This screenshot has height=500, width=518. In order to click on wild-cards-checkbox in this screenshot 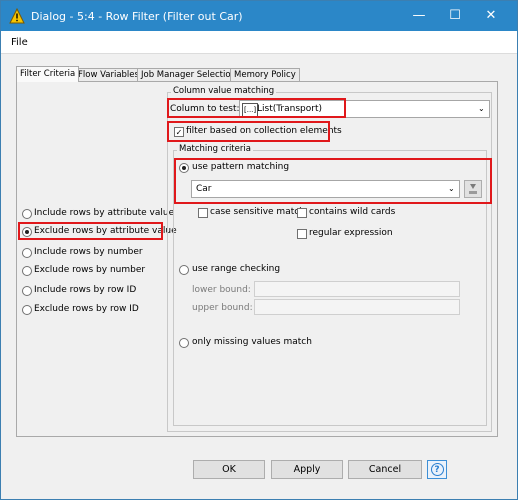, I will do `click(302, 213)`.